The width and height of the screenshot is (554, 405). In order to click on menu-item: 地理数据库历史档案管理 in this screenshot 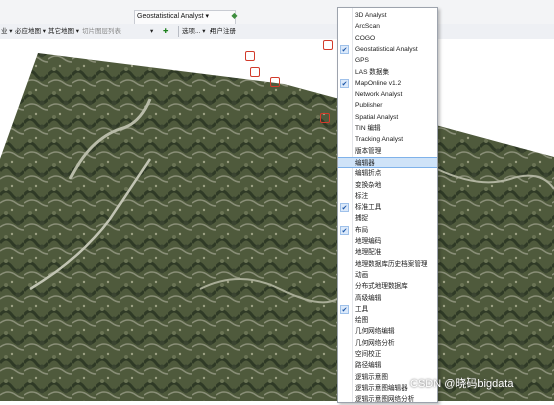, I will do `click(387, 264)`.